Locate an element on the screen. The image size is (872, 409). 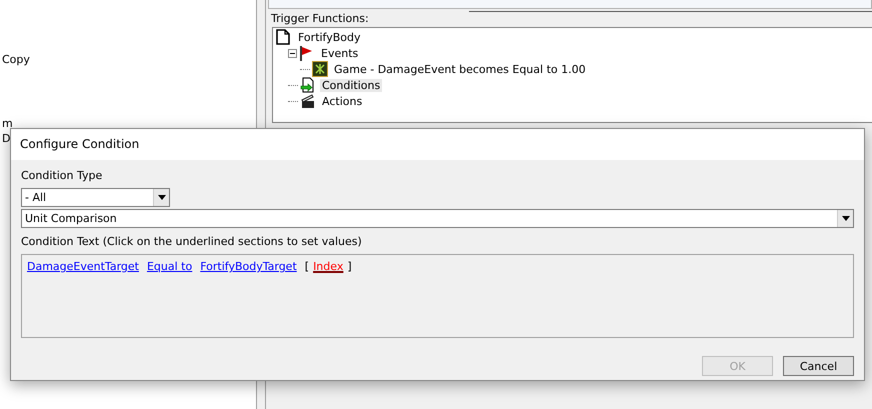
input-field is located at coordinates (570, 4).